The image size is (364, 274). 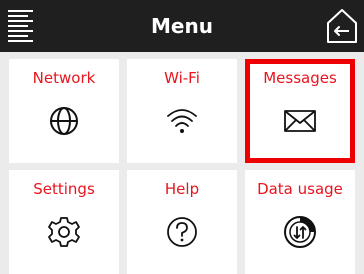 I want to click on tile-label: Help, so click(x=182, y=189).